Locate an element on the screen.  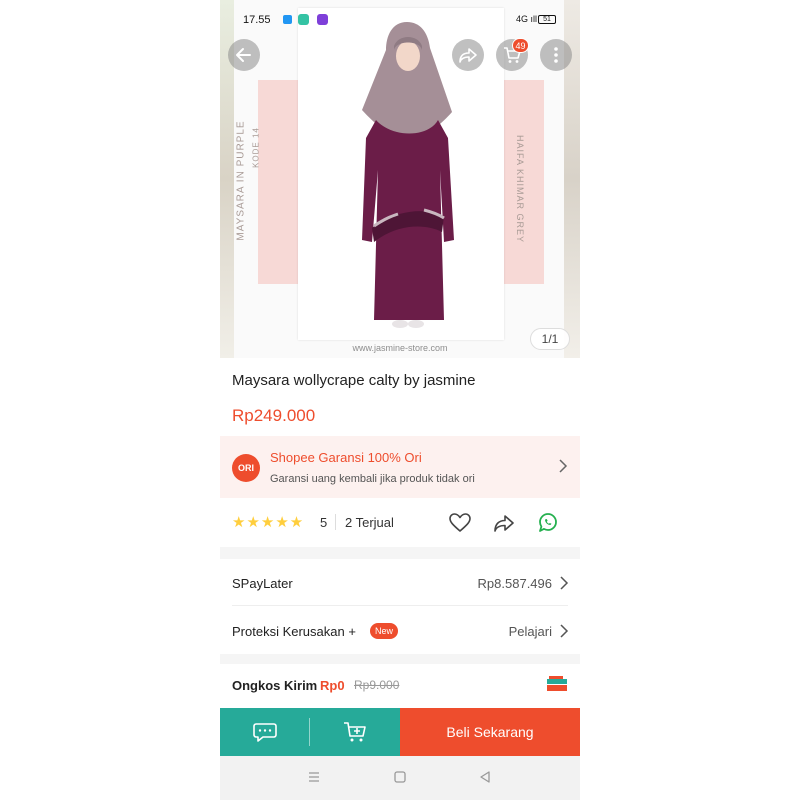
paylater-row: SPayLater Rp8.587.496 is located at coordinates (400, 583).